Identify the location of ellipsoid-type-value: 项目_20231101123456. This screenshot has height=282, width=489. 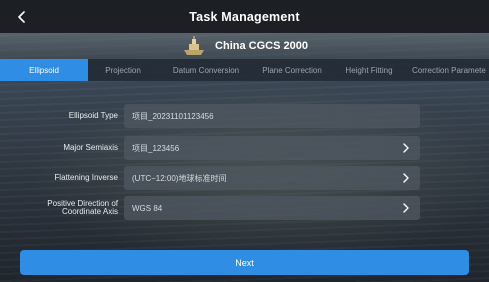
(173, 116).